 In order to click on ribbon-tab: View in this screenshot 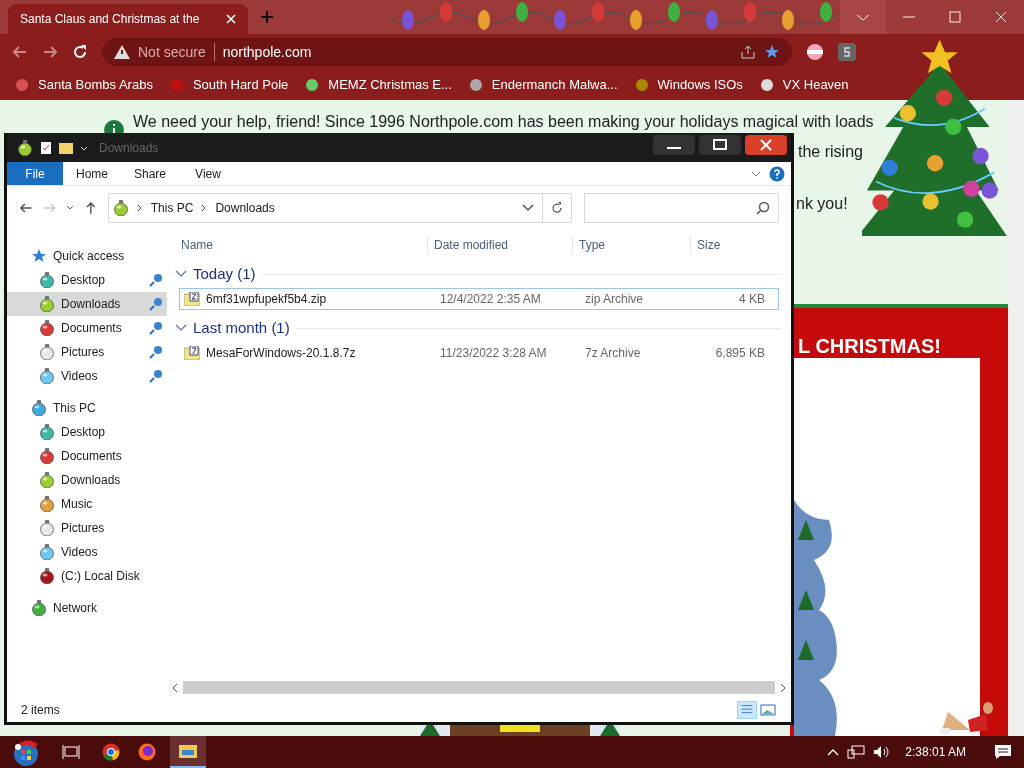, I will do `click(208, 173)`.